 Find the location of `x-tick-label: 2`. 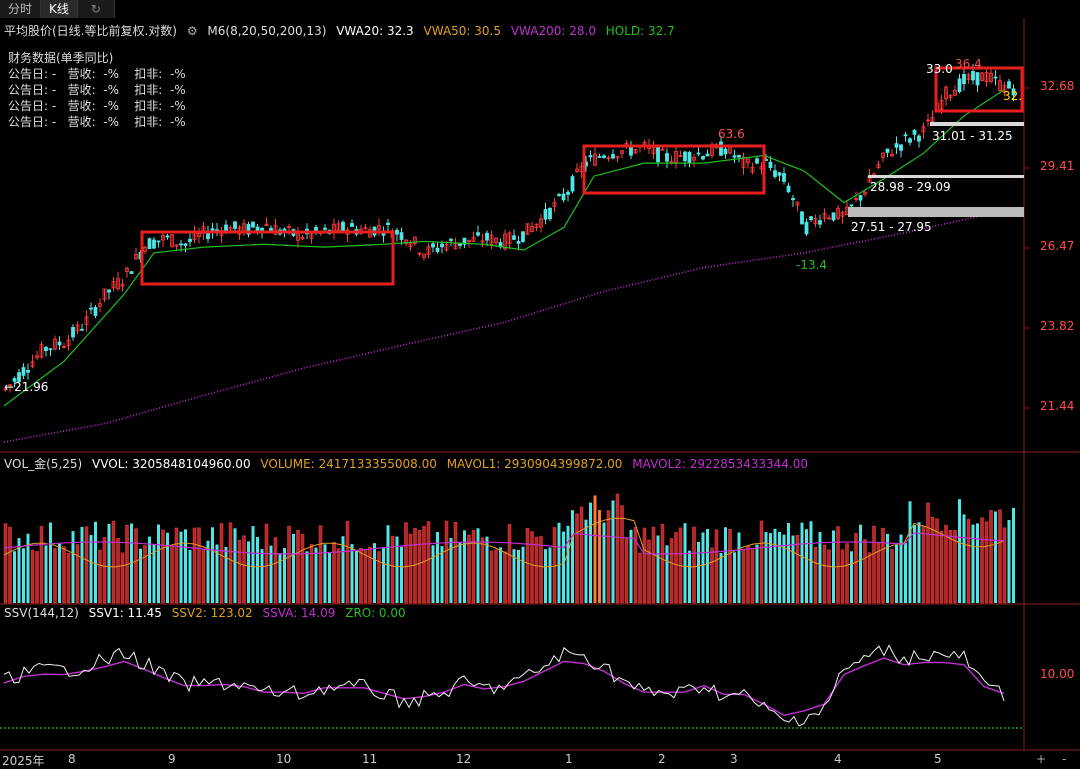

x-tick-label: 2 is located at coordinates (662, 759).